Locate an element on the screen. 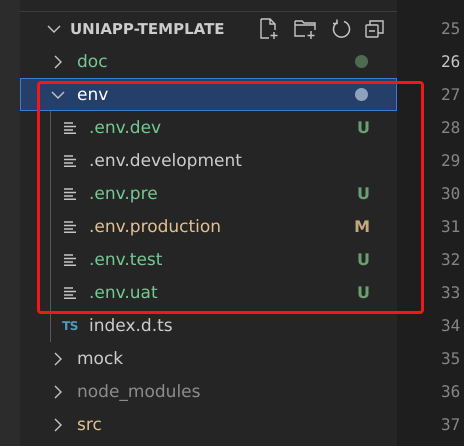 This screenshot has height=446, width=464. folder-name: mock is located at coordinates (100, 358).